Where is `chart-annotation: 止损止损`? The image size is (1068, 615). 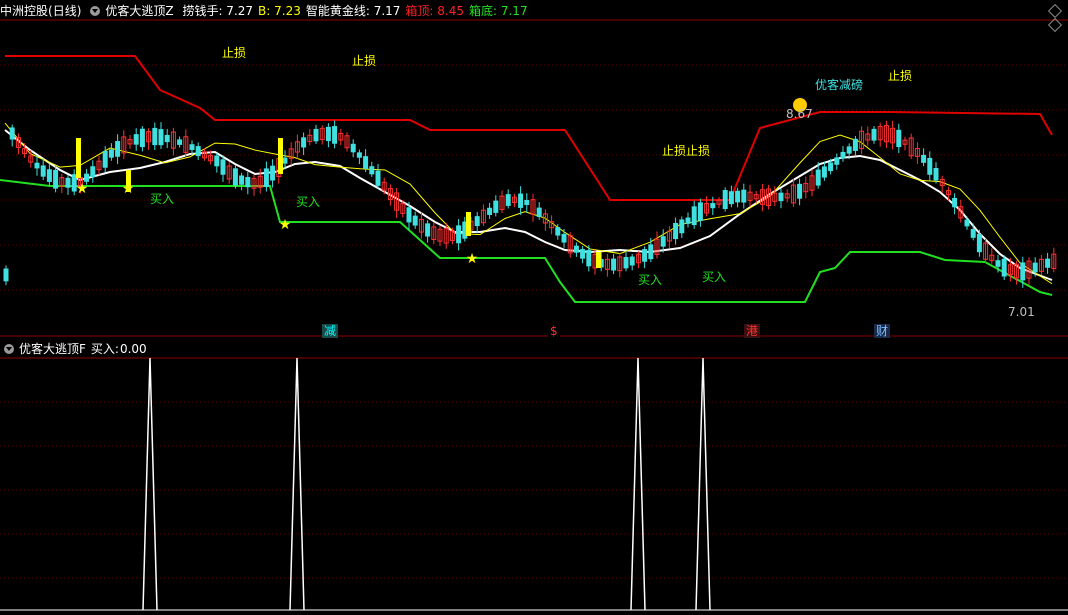 chart-annotation: 止损止损 is located at coordinates (686, 151).